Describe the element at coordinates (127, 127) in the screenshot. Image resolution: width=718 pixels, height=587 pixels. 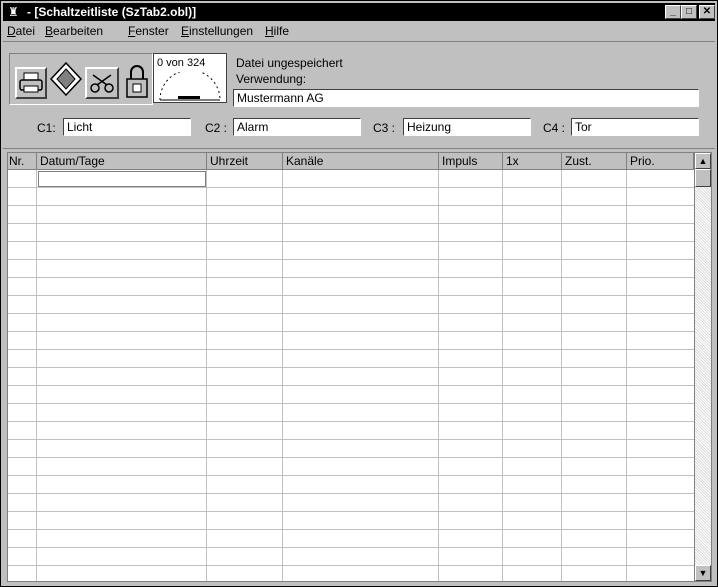
I see `channel-input-c1: Licht` at that location.